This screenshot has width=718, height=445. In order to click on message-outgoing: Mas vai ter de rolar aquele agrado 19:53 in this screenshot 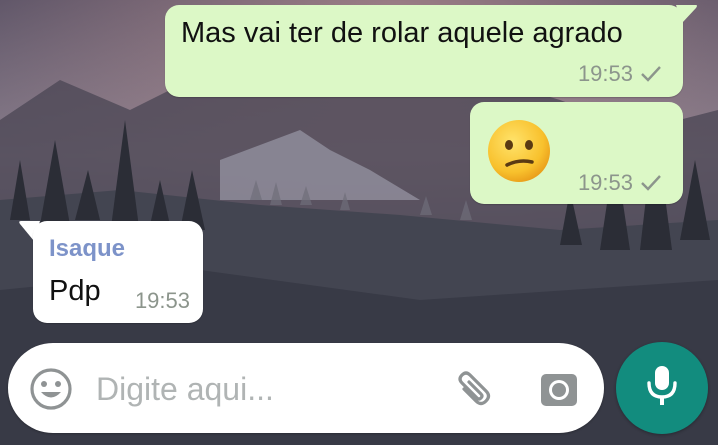, I will do `click(424, 51)`.